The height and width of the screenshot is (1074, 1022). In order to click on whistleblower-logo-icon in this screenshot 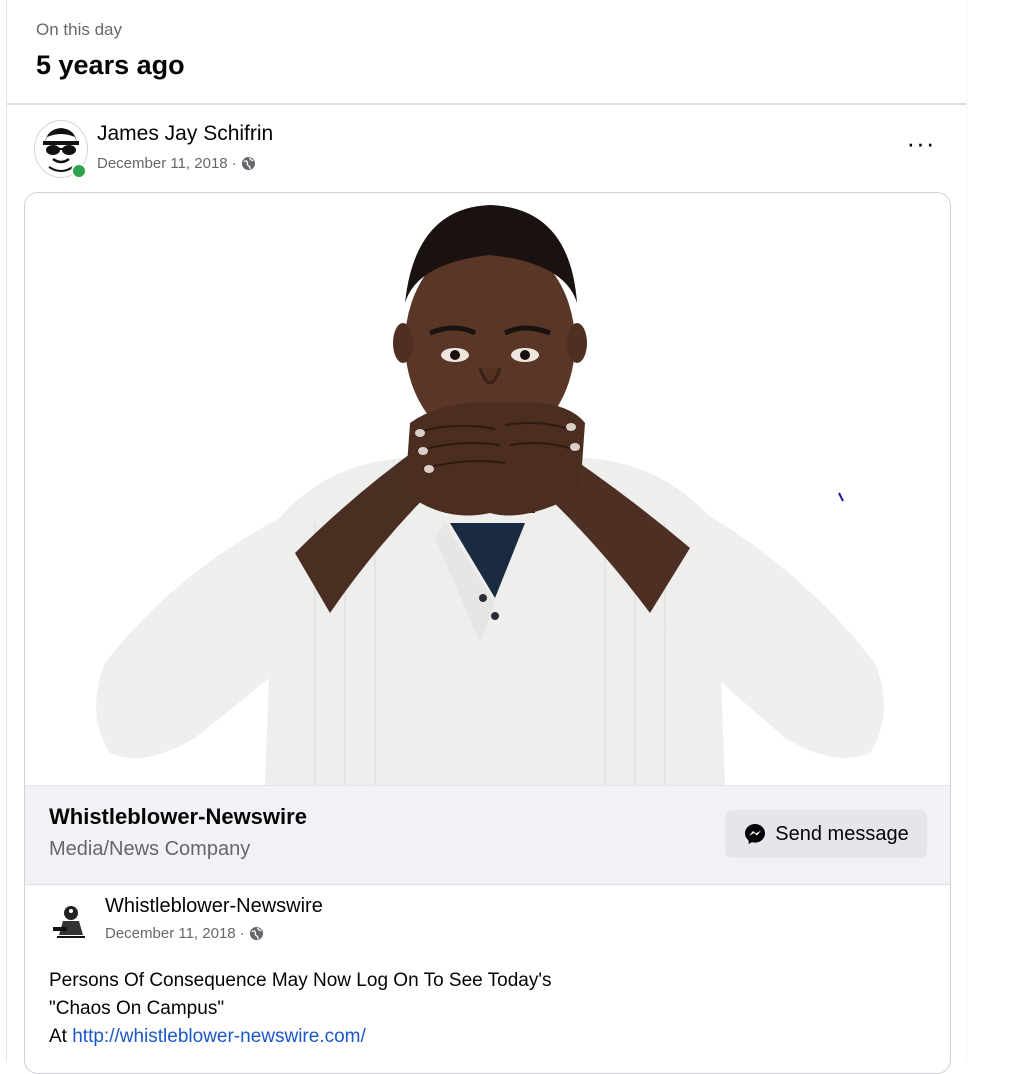, I will do `click(70, 923)`.